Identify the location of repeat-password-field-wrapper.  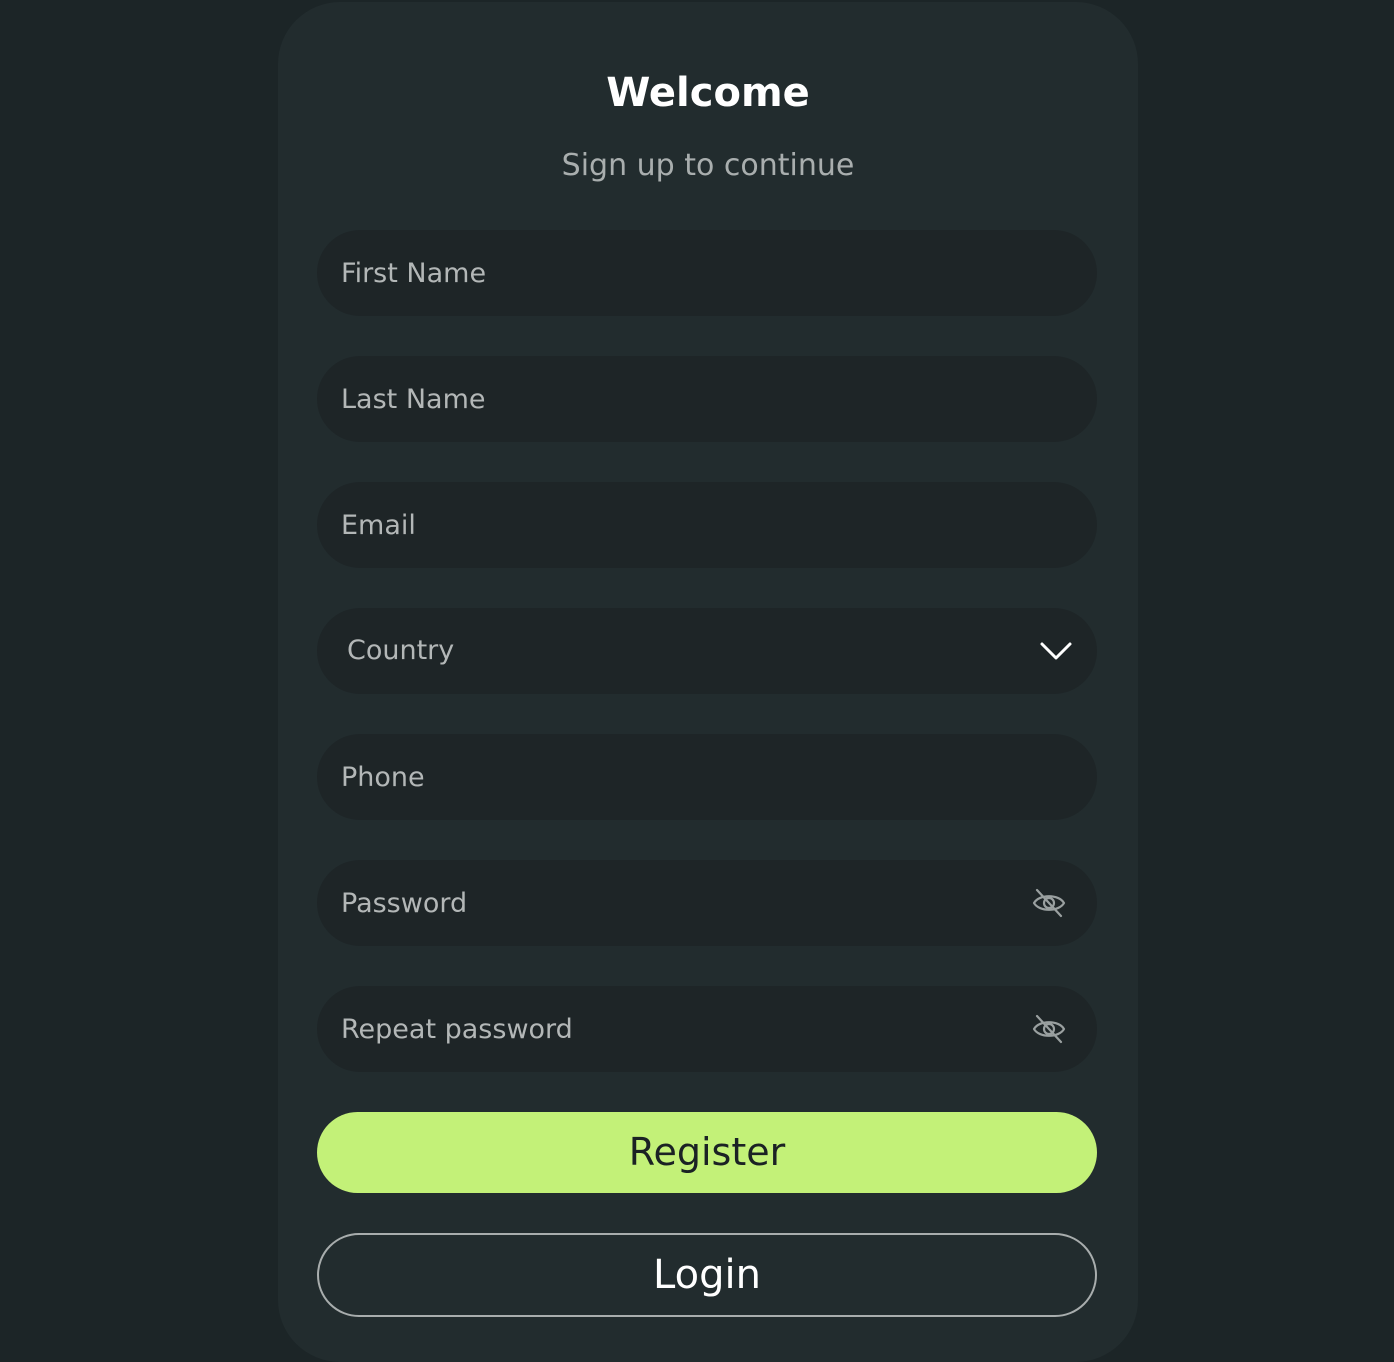
(707, 1029).